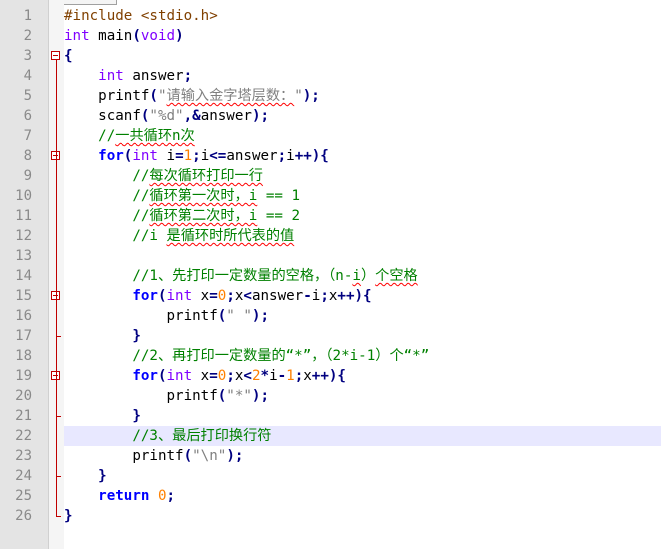 Image resolution: width=661 pixels, height=549 pixels. Describe the element at coordinates (265, 376) in the screenshot. I see `code-token: *` at that location.